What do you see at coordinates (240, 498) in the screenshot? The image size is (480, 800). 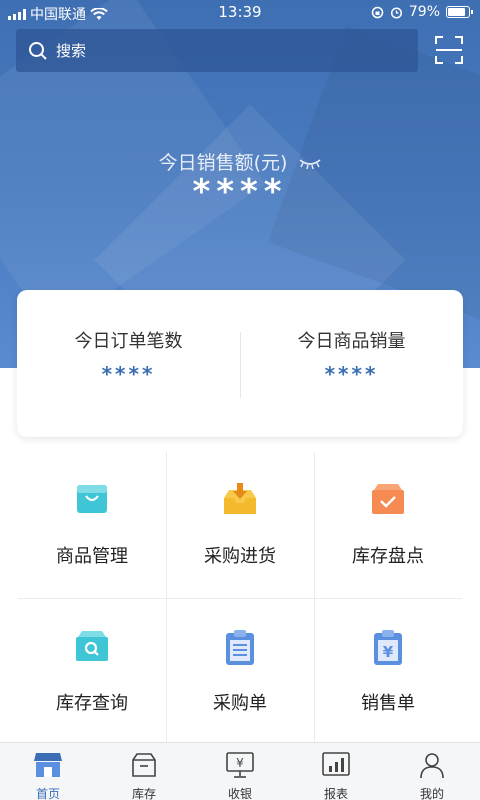 I see `inbox-download-icon` at bounding box center [240, 498].